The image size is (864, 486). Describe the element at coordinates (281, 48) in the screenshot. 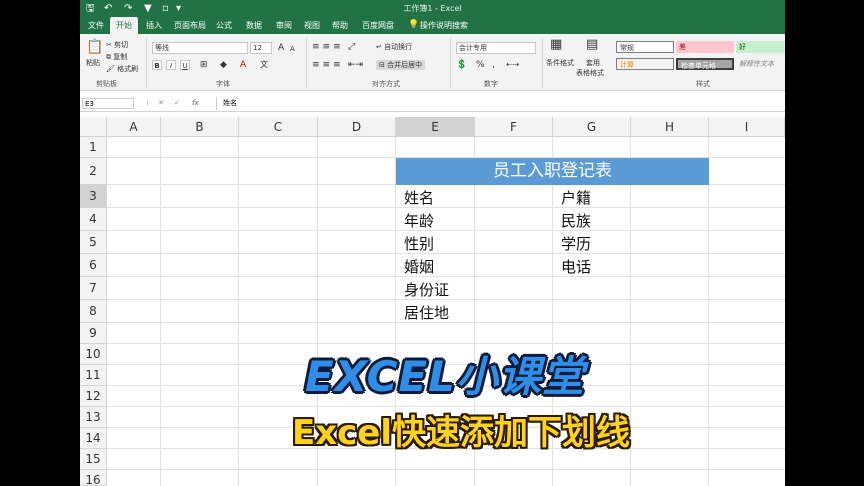

I see `grow-font-button: A` at that location.